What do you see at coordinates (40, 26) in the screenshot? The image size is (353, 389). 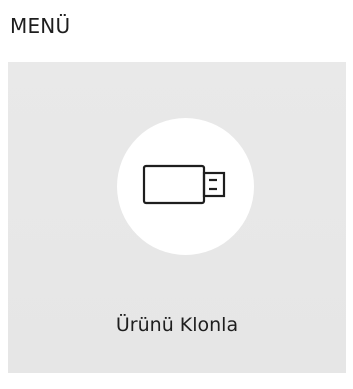 I see `menu-title: MENÜ` at bounding box center [40, 26].